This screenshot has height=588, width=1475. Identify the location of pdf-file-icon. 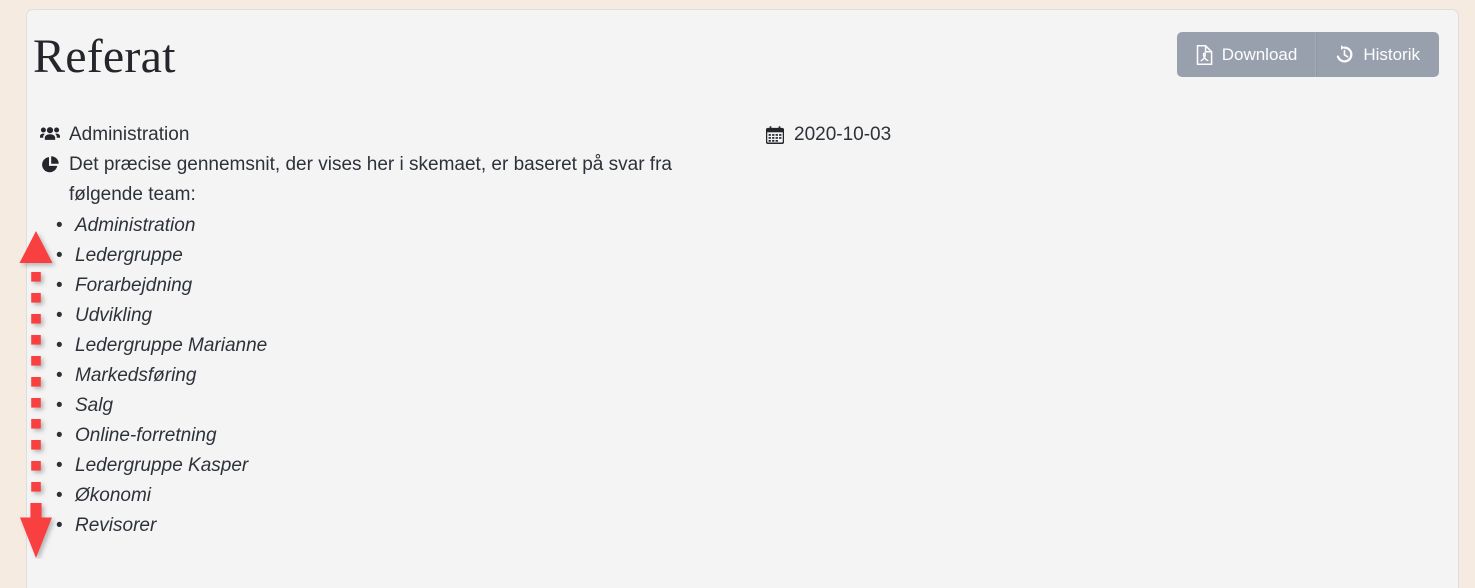
(1204, 54).